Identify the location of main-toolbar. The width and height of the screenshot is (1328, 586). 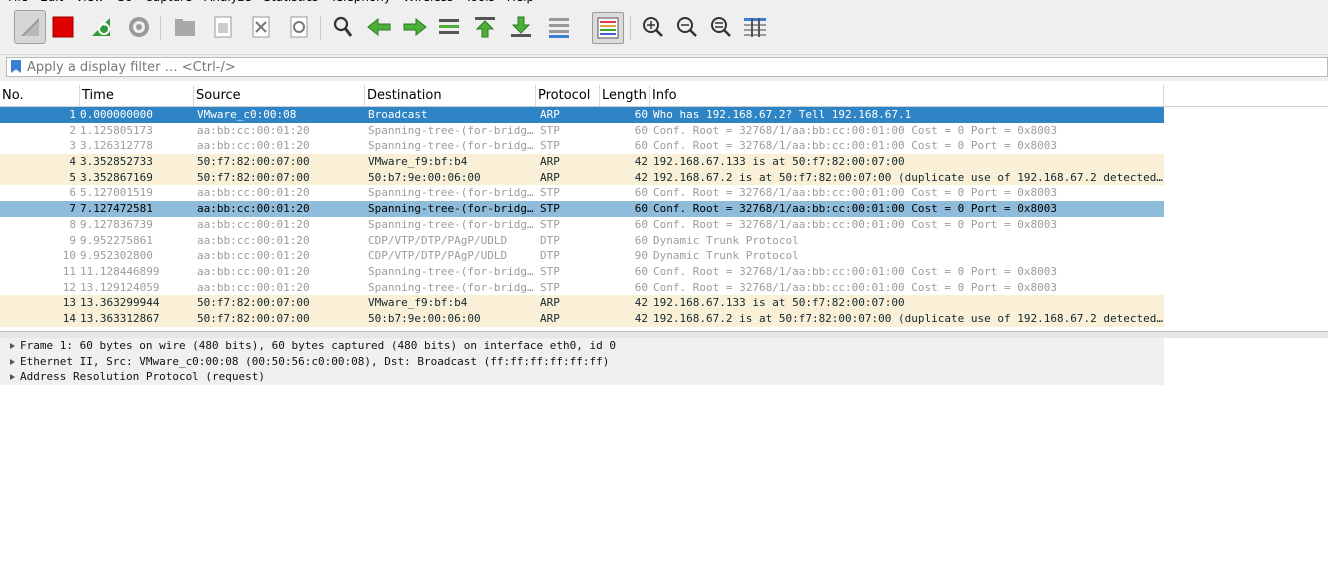
(664, 29).